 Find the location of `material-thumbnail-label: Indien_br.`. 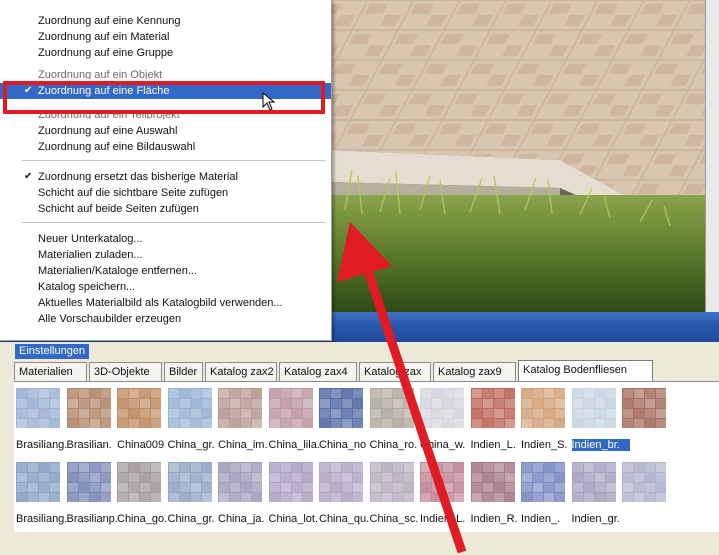

material-thumbnail-label: Indien_br. is located at coordinates (600, 445).